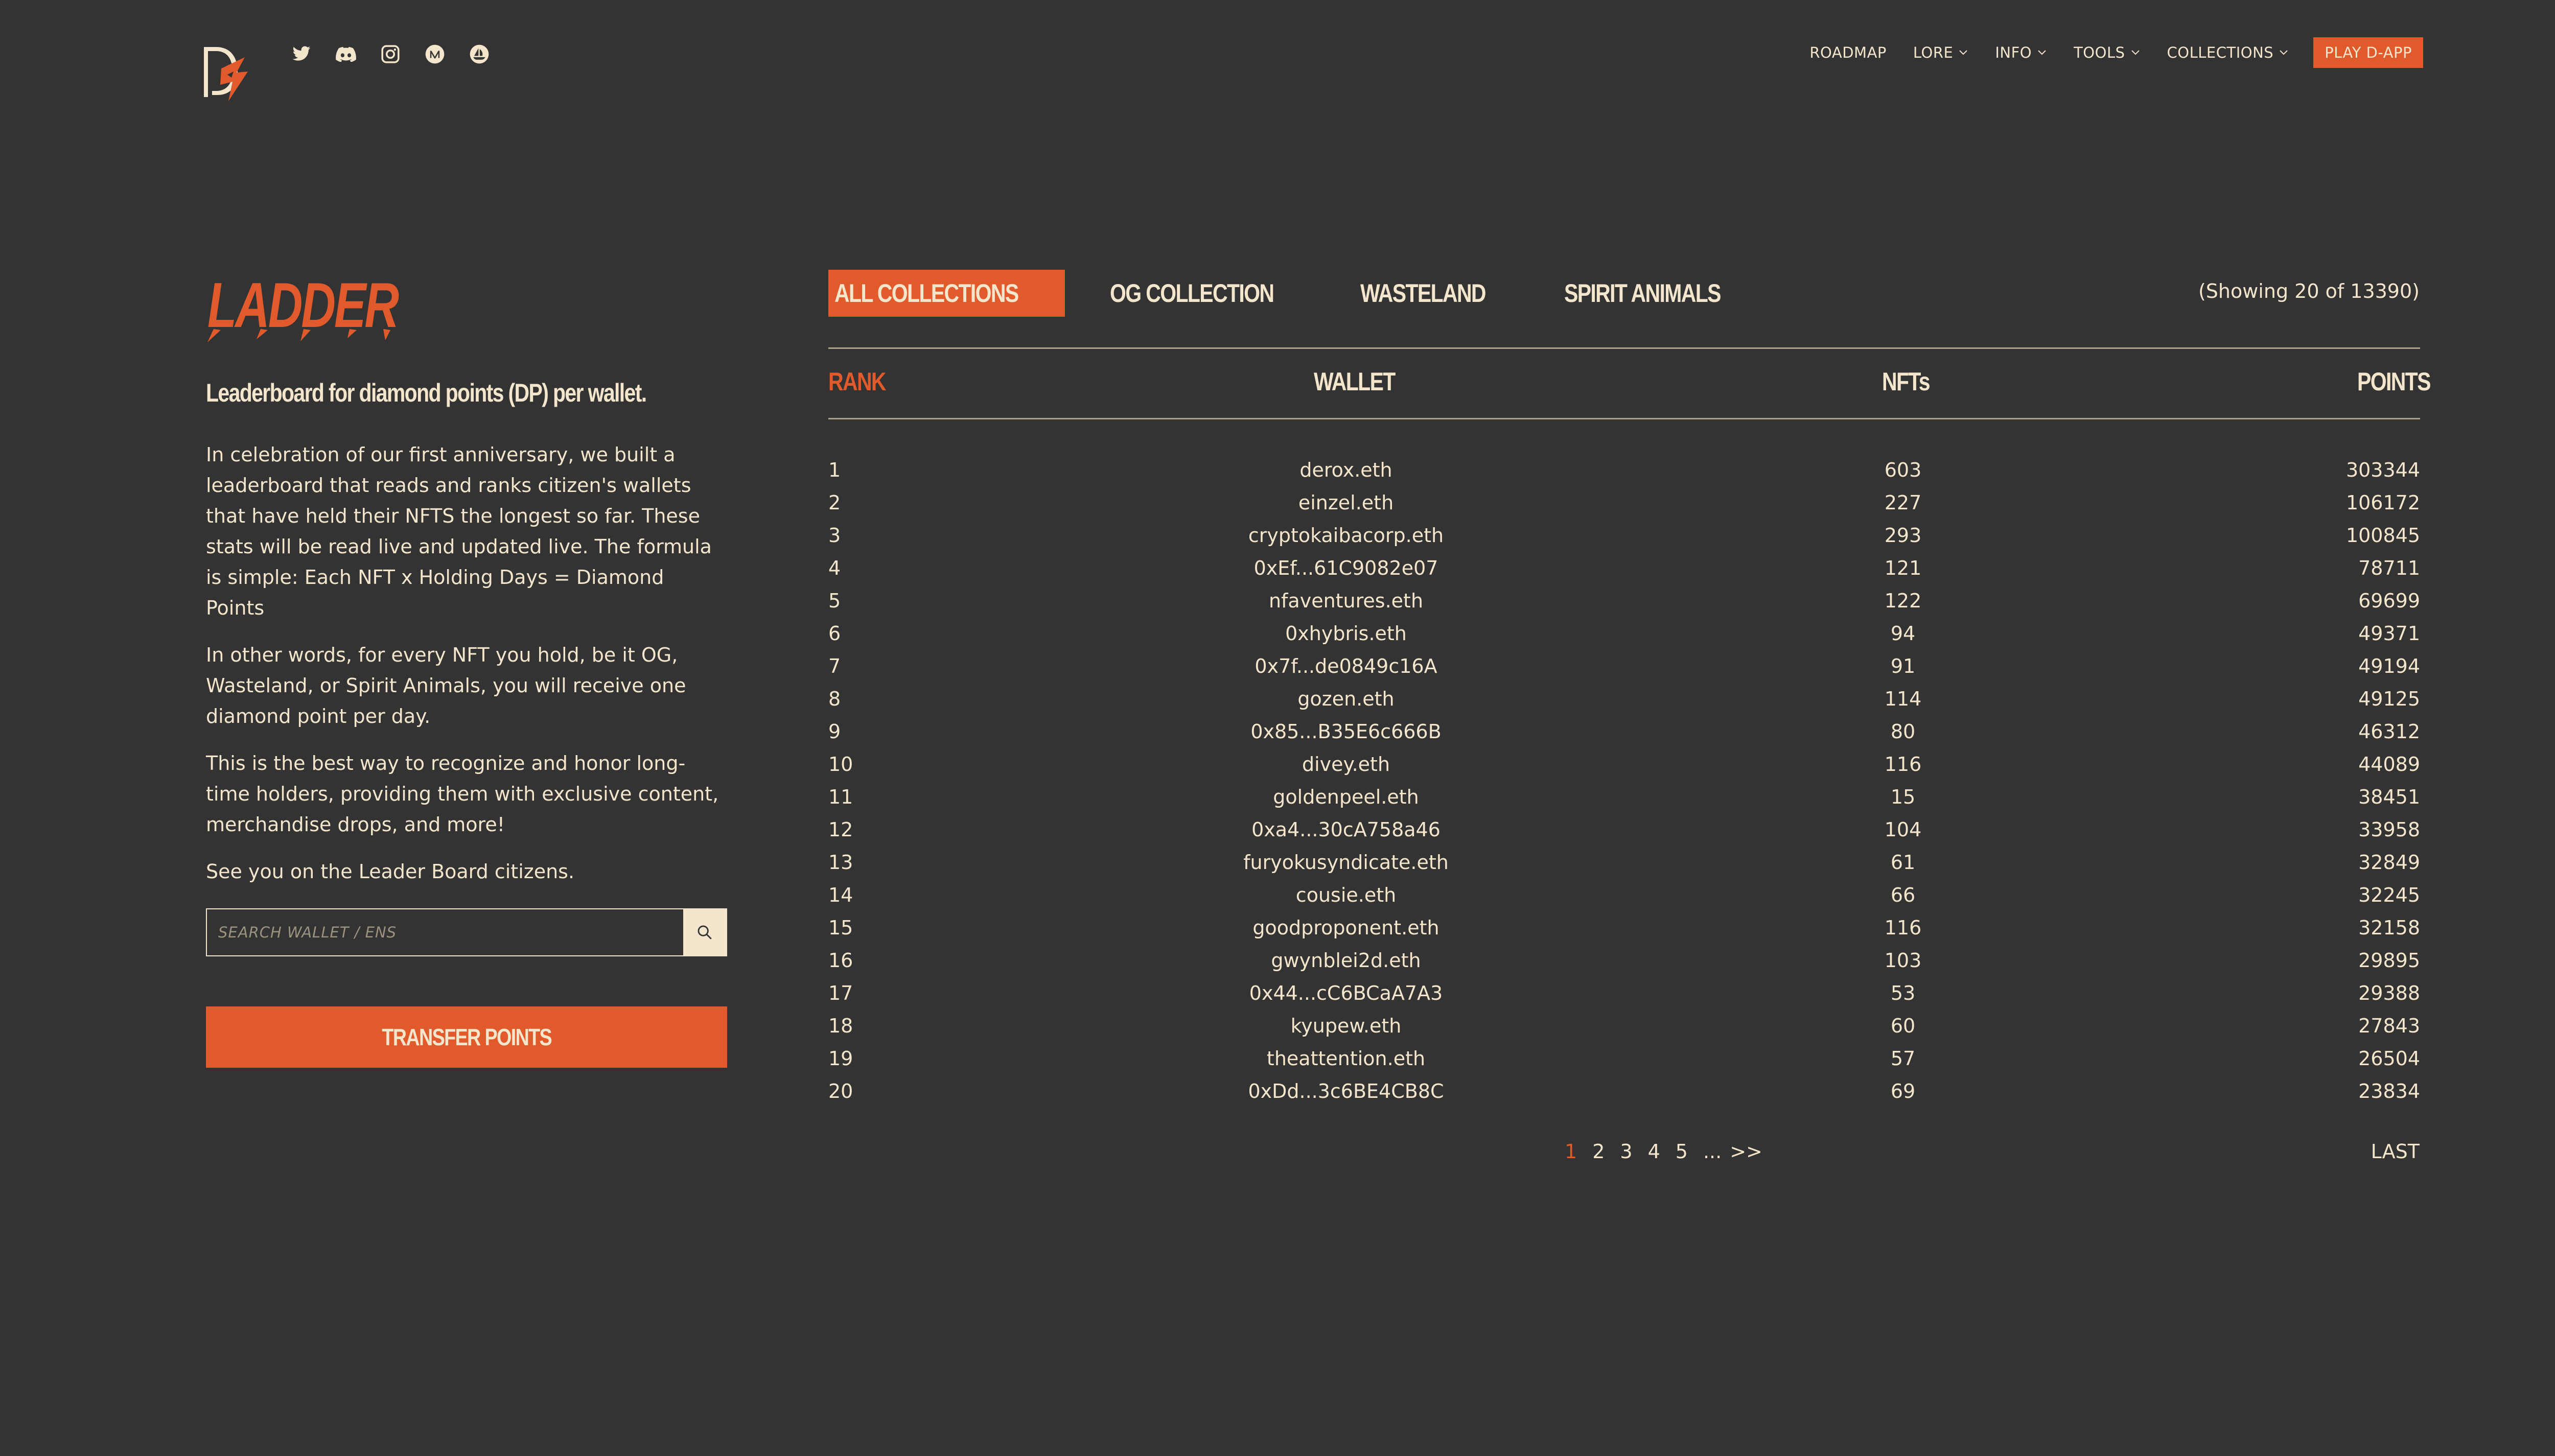 The width and height of the screenshot is (2555, 1456). I want to click on wallet-cell: nfaventures.eth, so click(1346, 601).